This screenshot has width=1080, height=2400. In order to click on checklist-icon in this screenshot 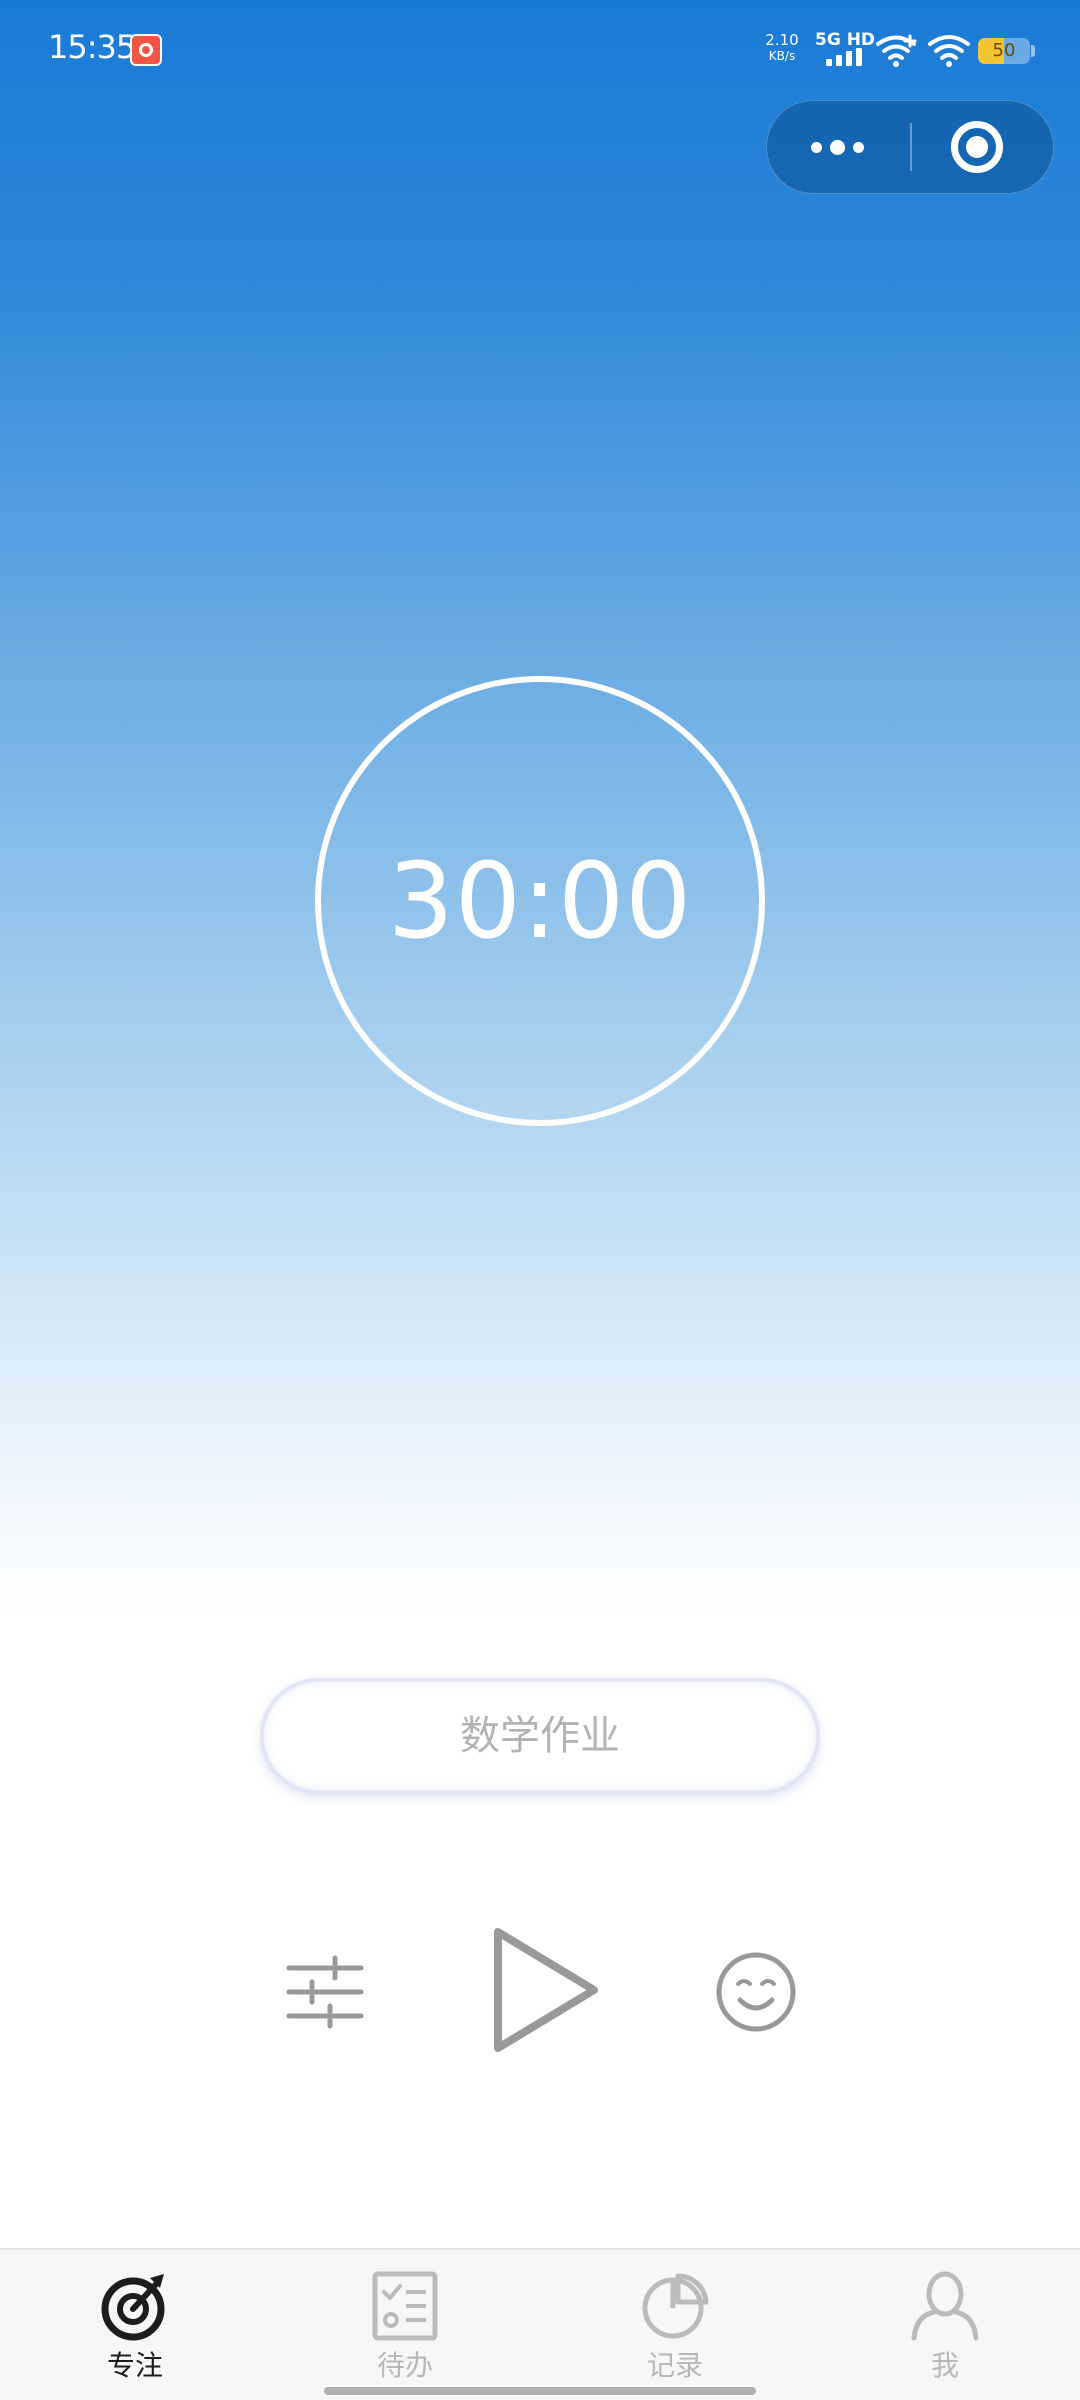, I will do `click(405, 2306)`.